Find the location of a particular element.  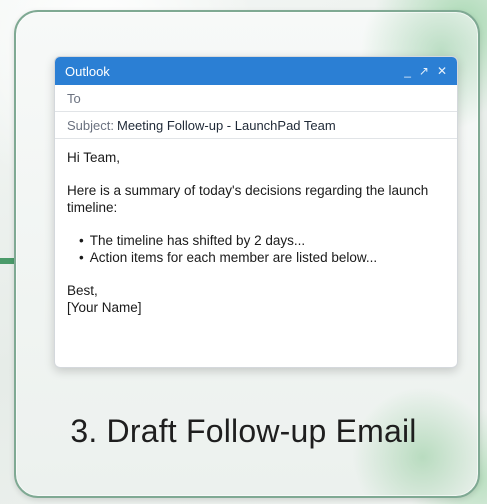

maximize-icon: ↗ is located at coordinates (424, 71).